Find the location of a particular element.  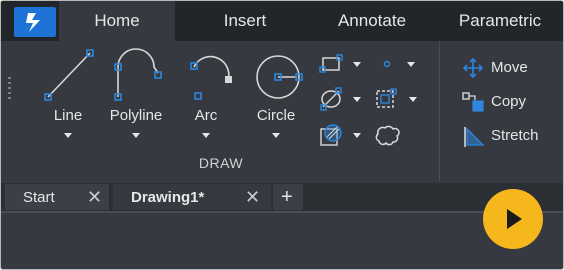

revision-cloud-tool-button is located at coordinates (388, 135).